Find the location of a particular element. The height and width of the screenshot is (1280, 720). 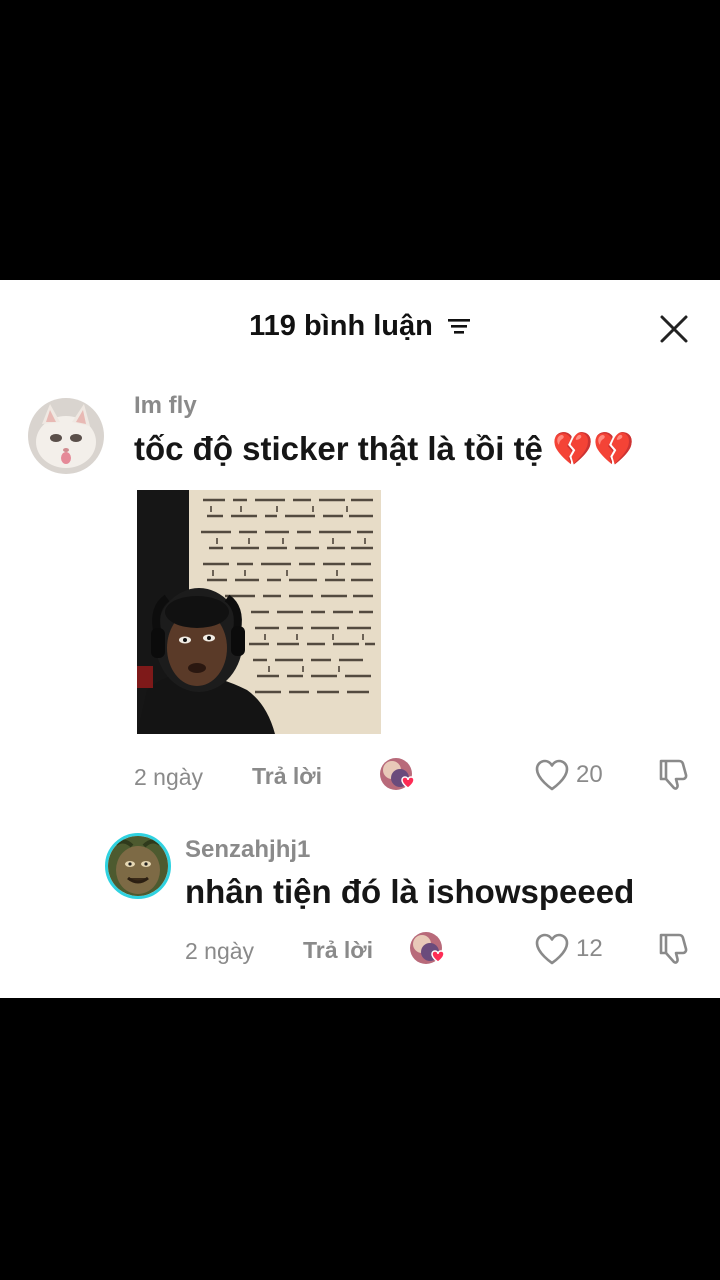

reply-text: nhân tiện đó là ishowspeeed is located at coordinates (410, 891).